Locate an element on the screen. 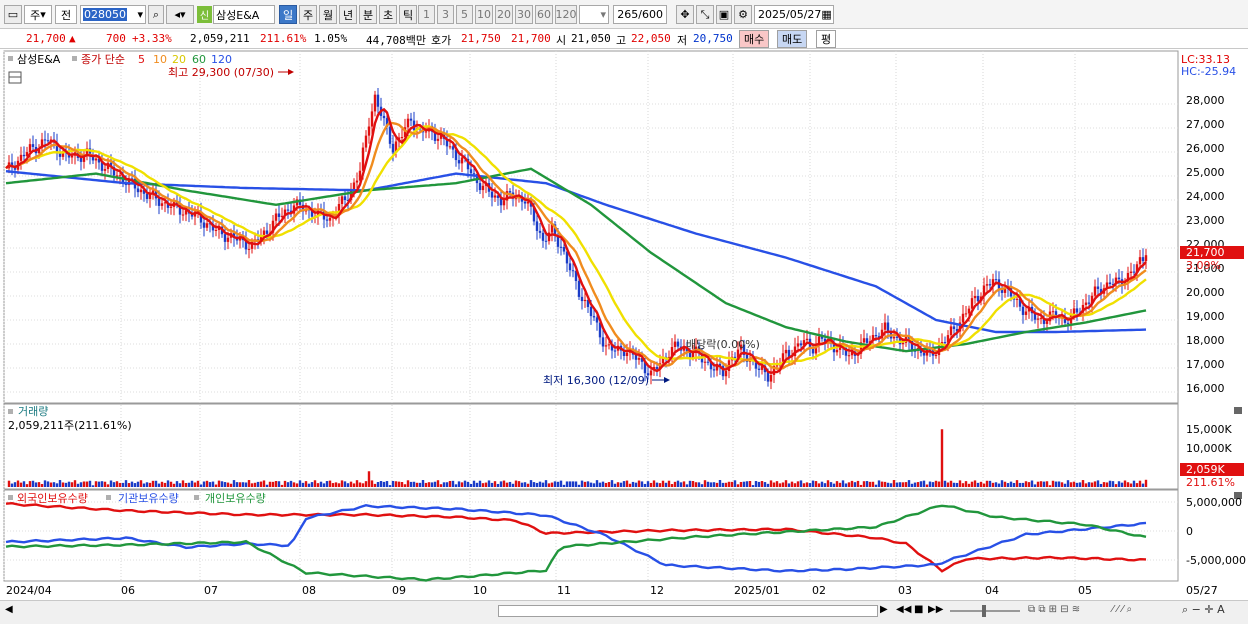 This screenshot has width=1248, height=624. period-tab-tick: 틱 is located at coordinates (408, 14).